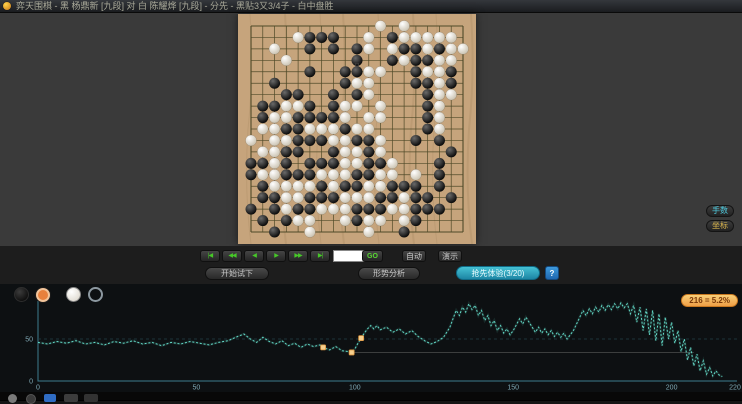 The image size is (742, 404). I want to click on svg-text: 100, so click(355, 388).